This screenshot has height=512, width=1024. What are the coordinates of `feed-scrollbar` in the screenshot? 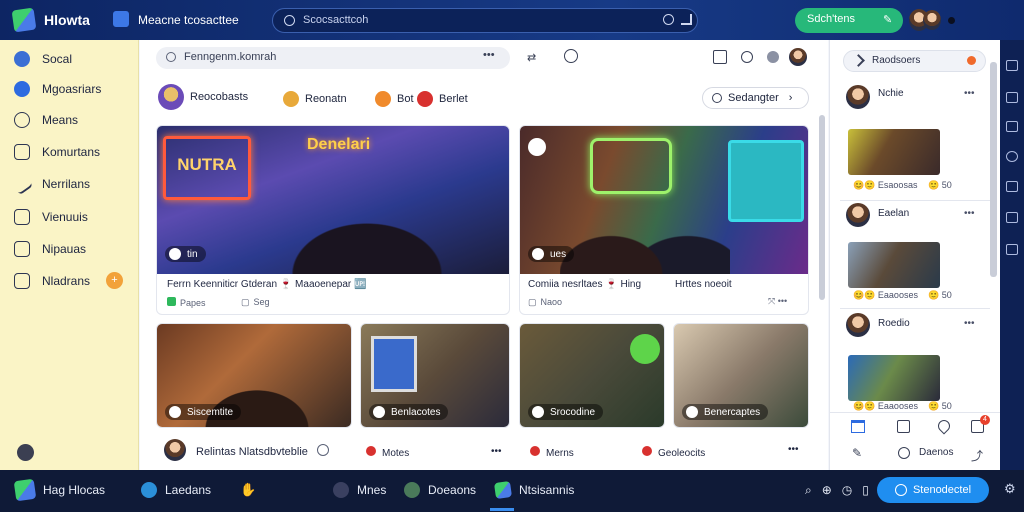 It's located at (822, 207).